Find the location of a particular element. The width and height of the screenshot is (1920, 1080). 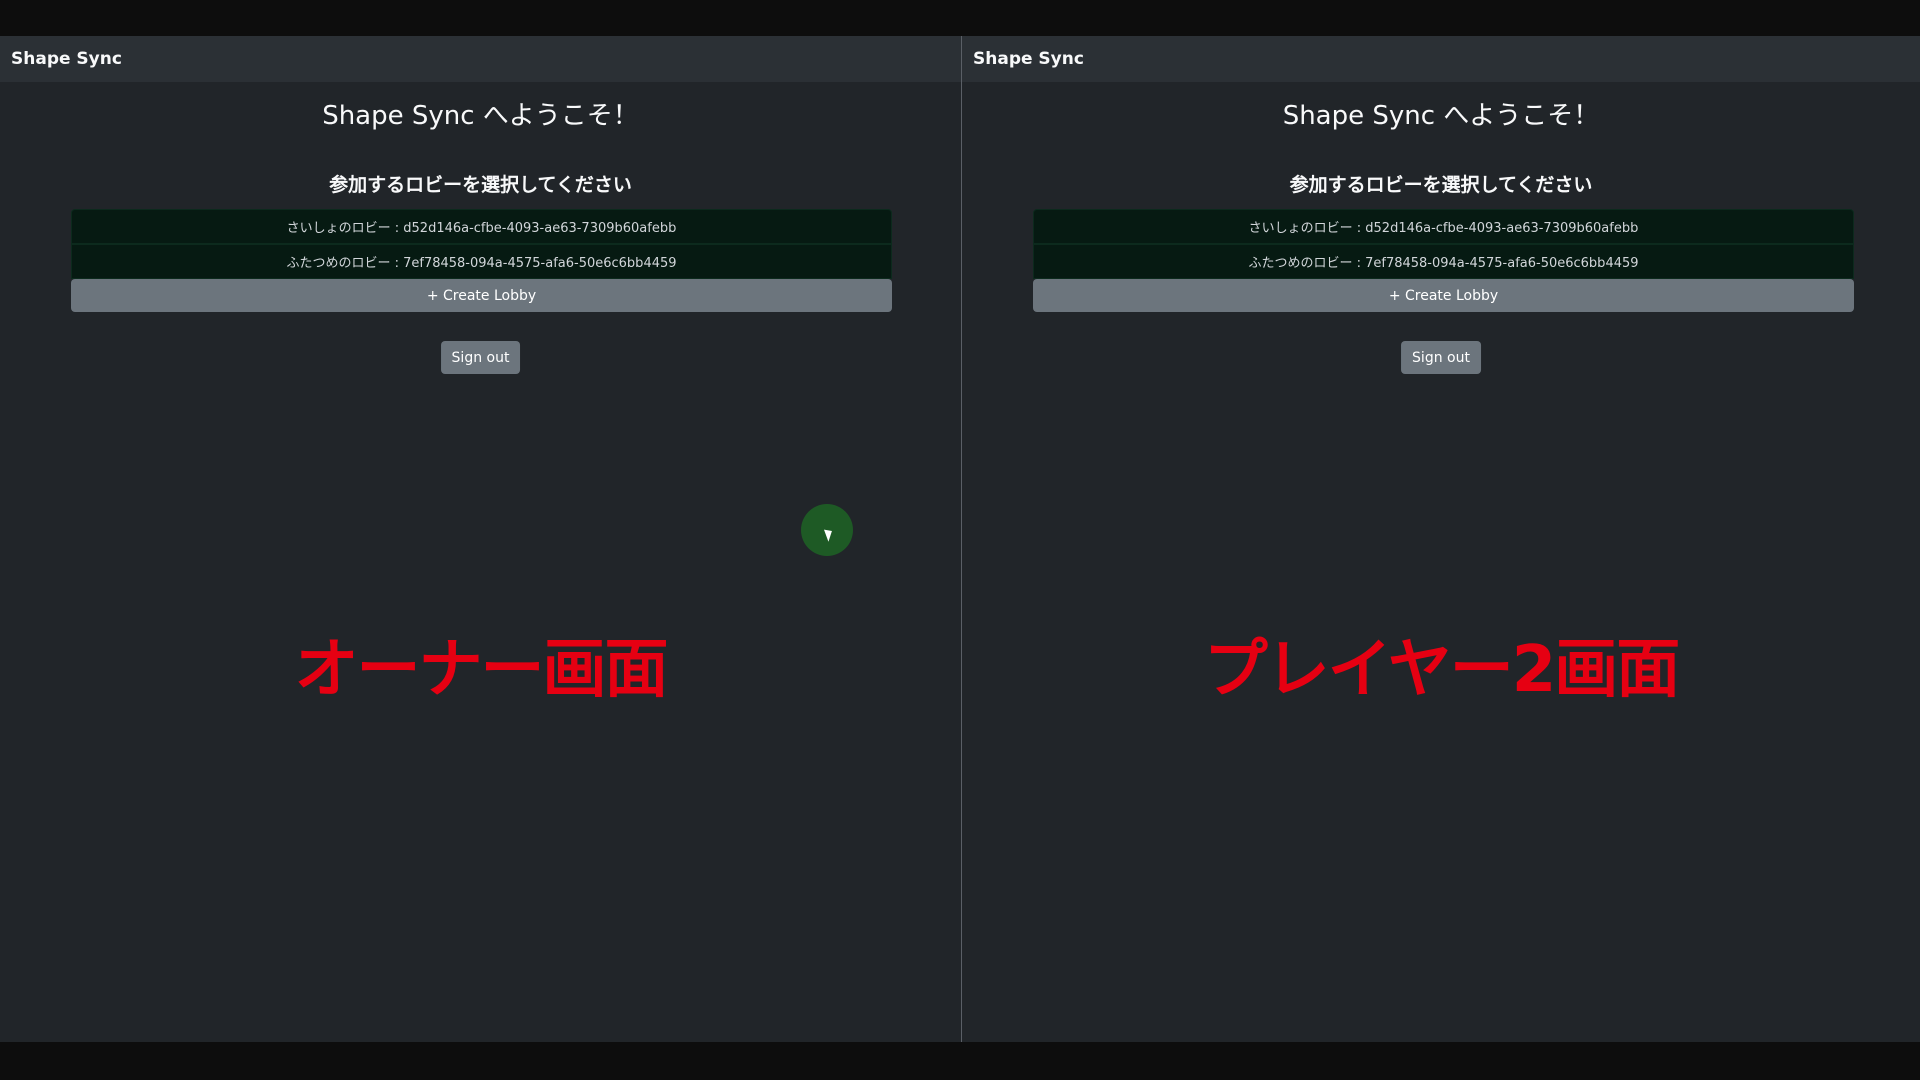

owner-screen-label: オーナー画面 is located at coordinates (481, 670).